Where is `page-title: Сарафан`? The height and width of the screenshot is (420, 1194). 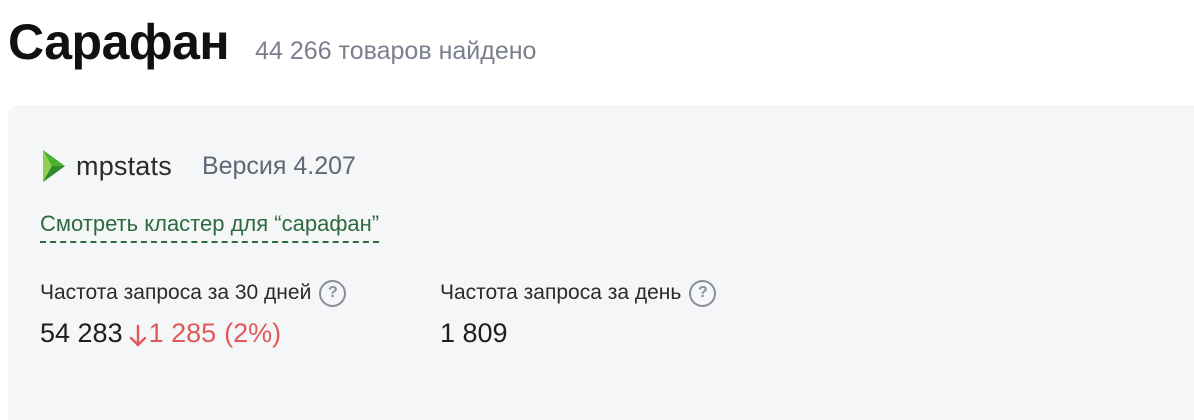
page-title: Сарафан is located at coordinates (119, 42).